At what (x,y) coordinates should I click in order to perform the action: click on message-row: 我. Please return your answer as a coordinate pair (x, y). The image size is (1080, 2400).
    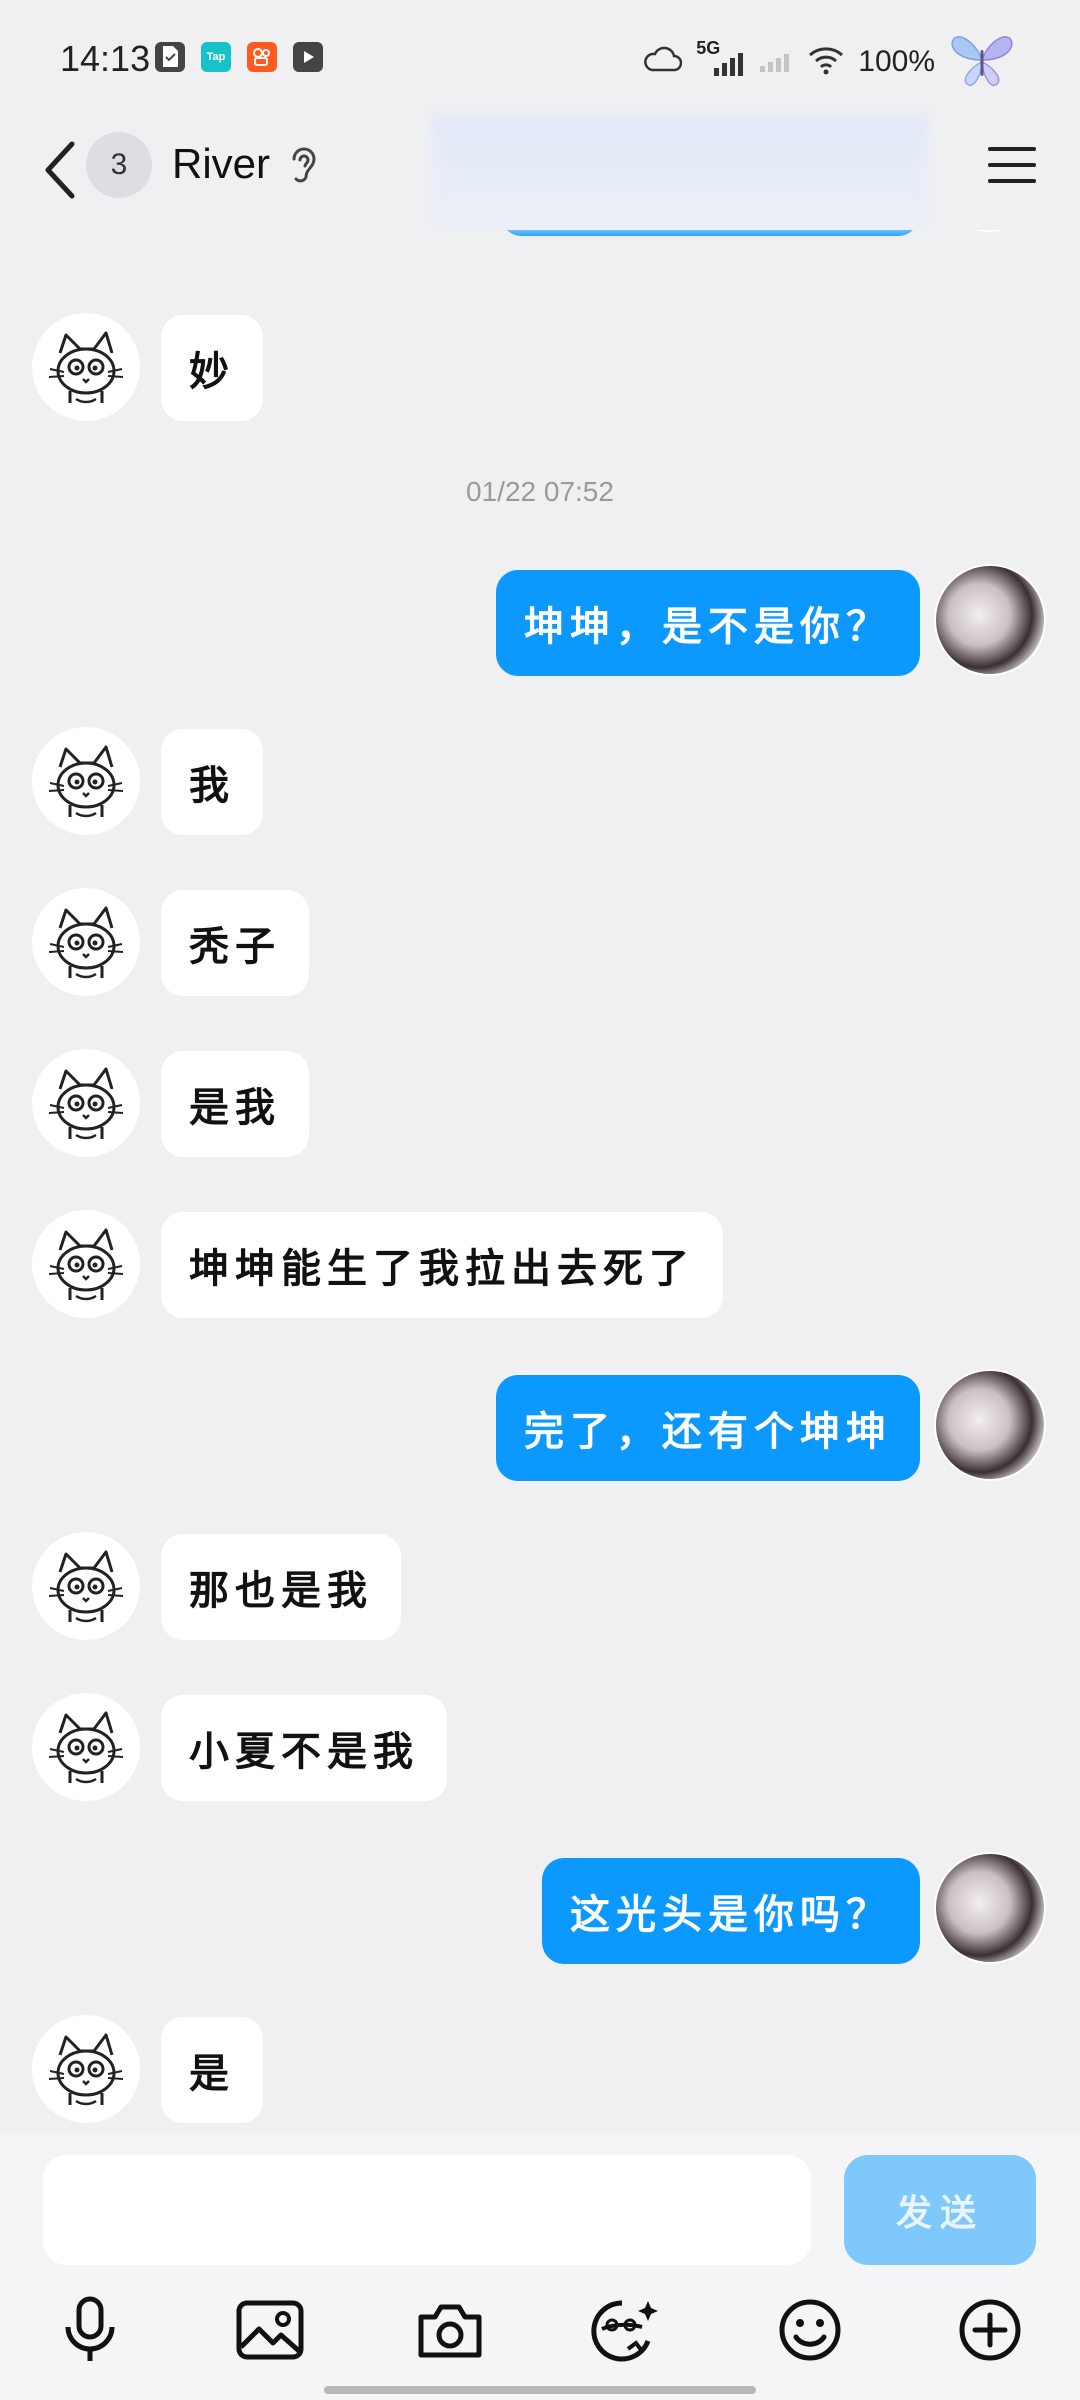
    Looking at the image, I should click on (540, 782).